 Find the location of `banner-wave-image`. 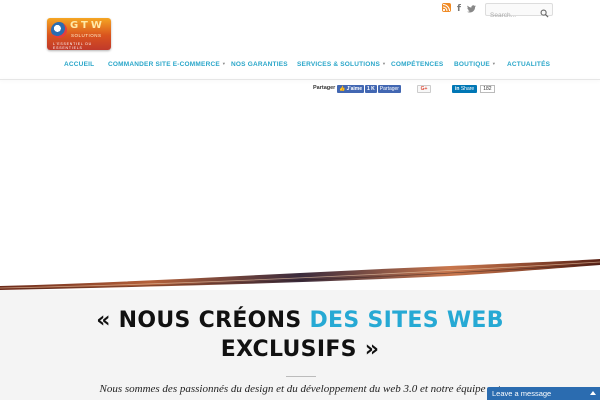

banner-wave-image is located at coordinates (300, 274).